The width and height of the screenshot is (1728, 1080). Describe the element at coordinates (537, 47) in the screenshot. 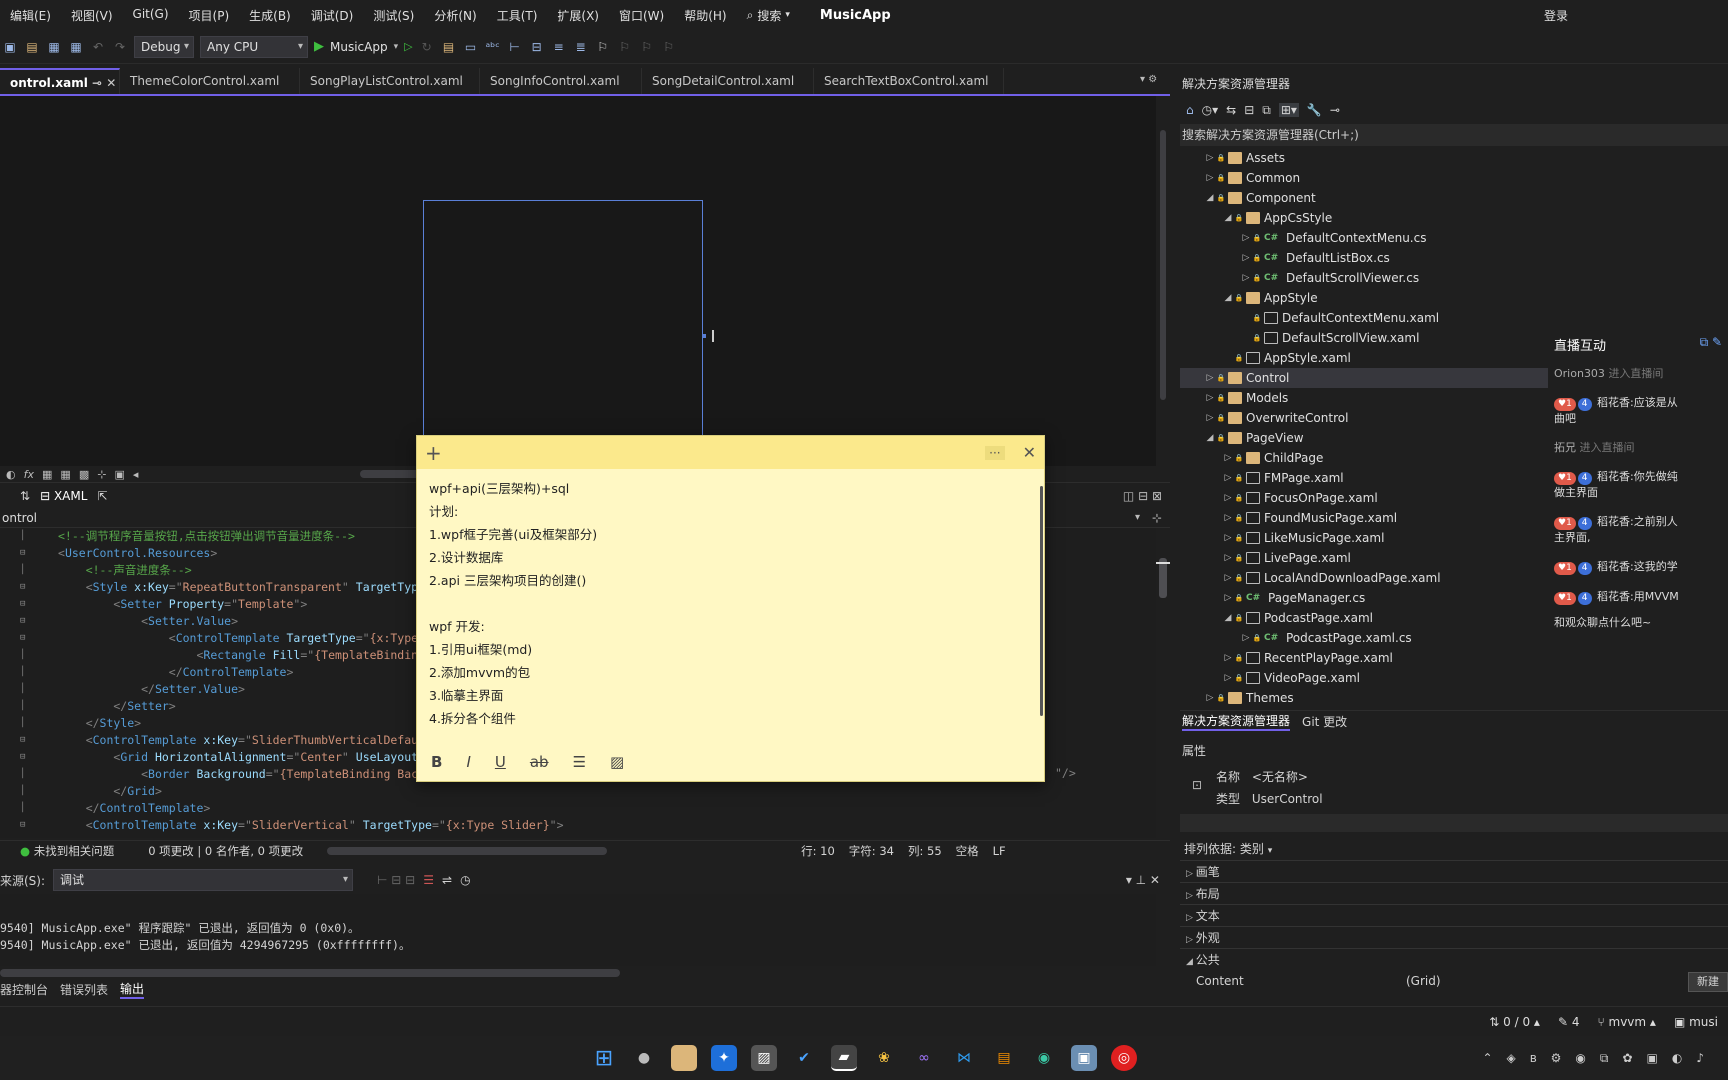

I see `format-icon: ⊟` at that location.